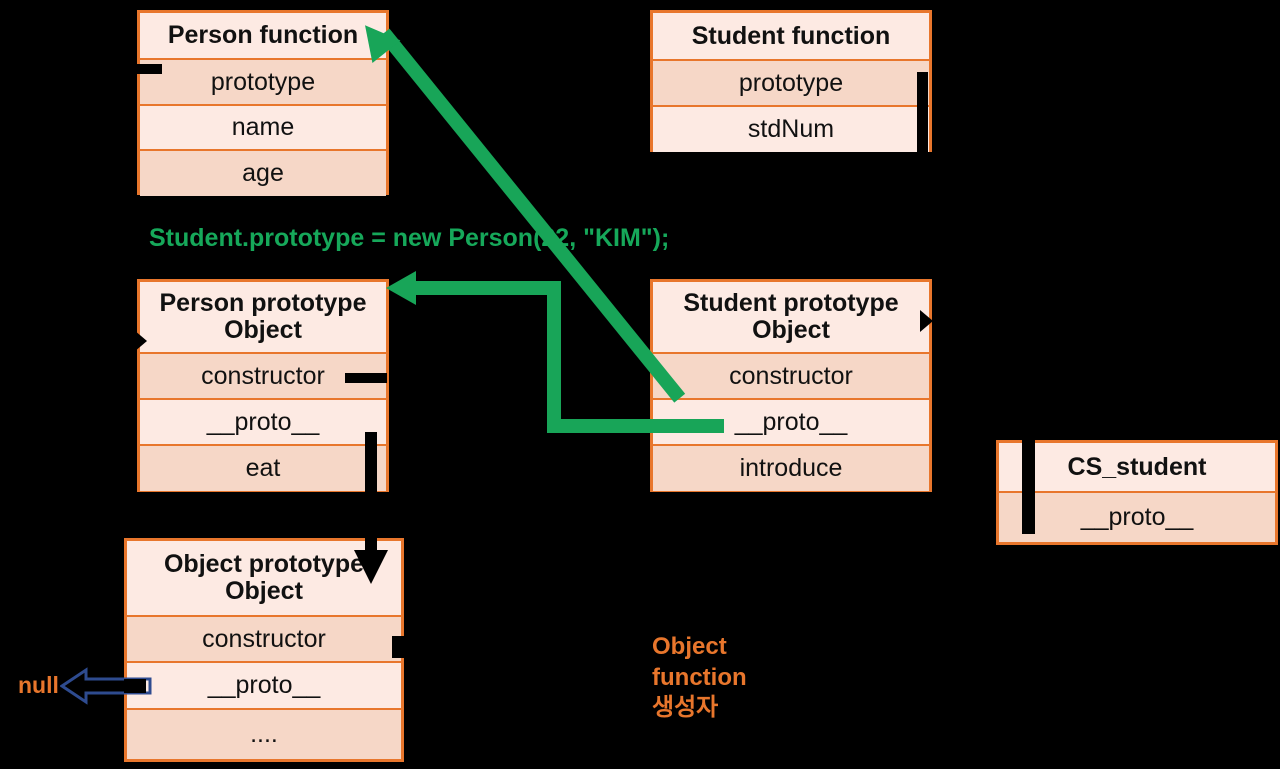 The image size is (1280, 769). Describe the element at coordinates (922, 112) in the screenshot. I see `student-function-prototype-connector` at that location.